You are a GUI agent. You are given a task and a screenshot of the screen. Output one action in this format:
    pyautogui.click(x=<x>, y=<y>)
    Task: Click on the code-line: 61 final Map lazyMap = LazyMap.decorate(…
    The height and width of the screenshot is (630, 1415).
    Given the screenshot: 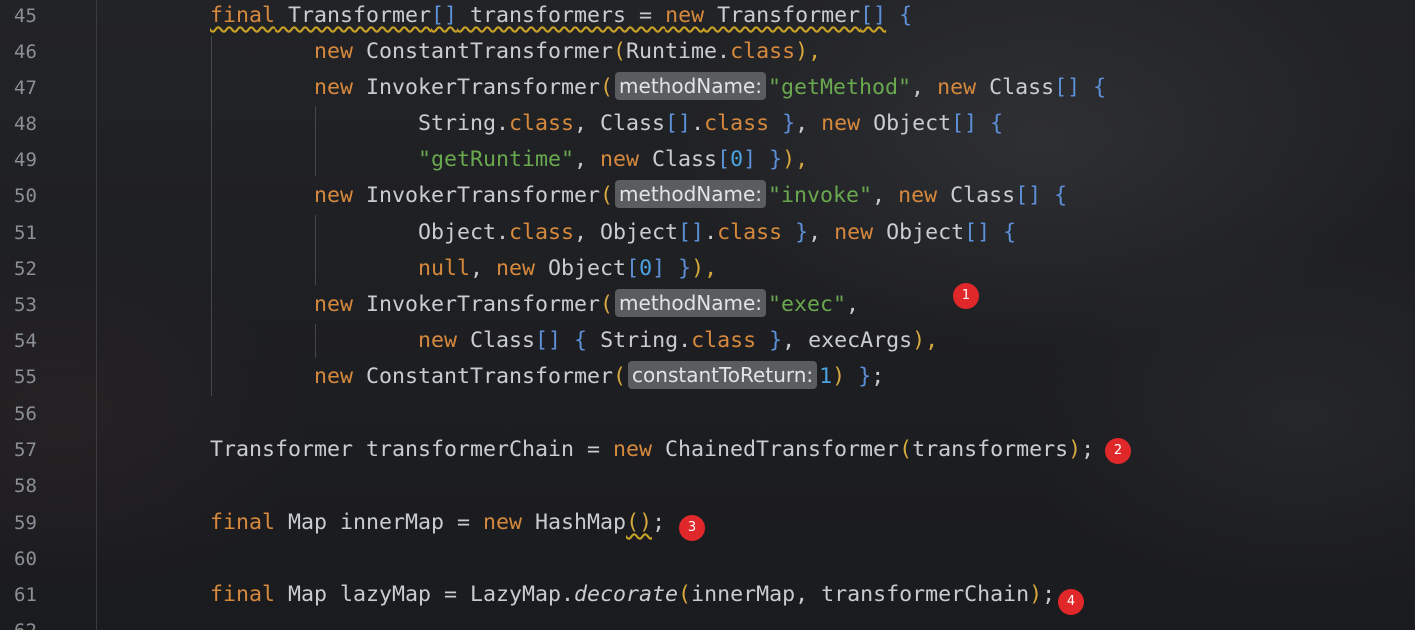 What is the action you would take?
    pyautogui.click(x=707, y=595)
    